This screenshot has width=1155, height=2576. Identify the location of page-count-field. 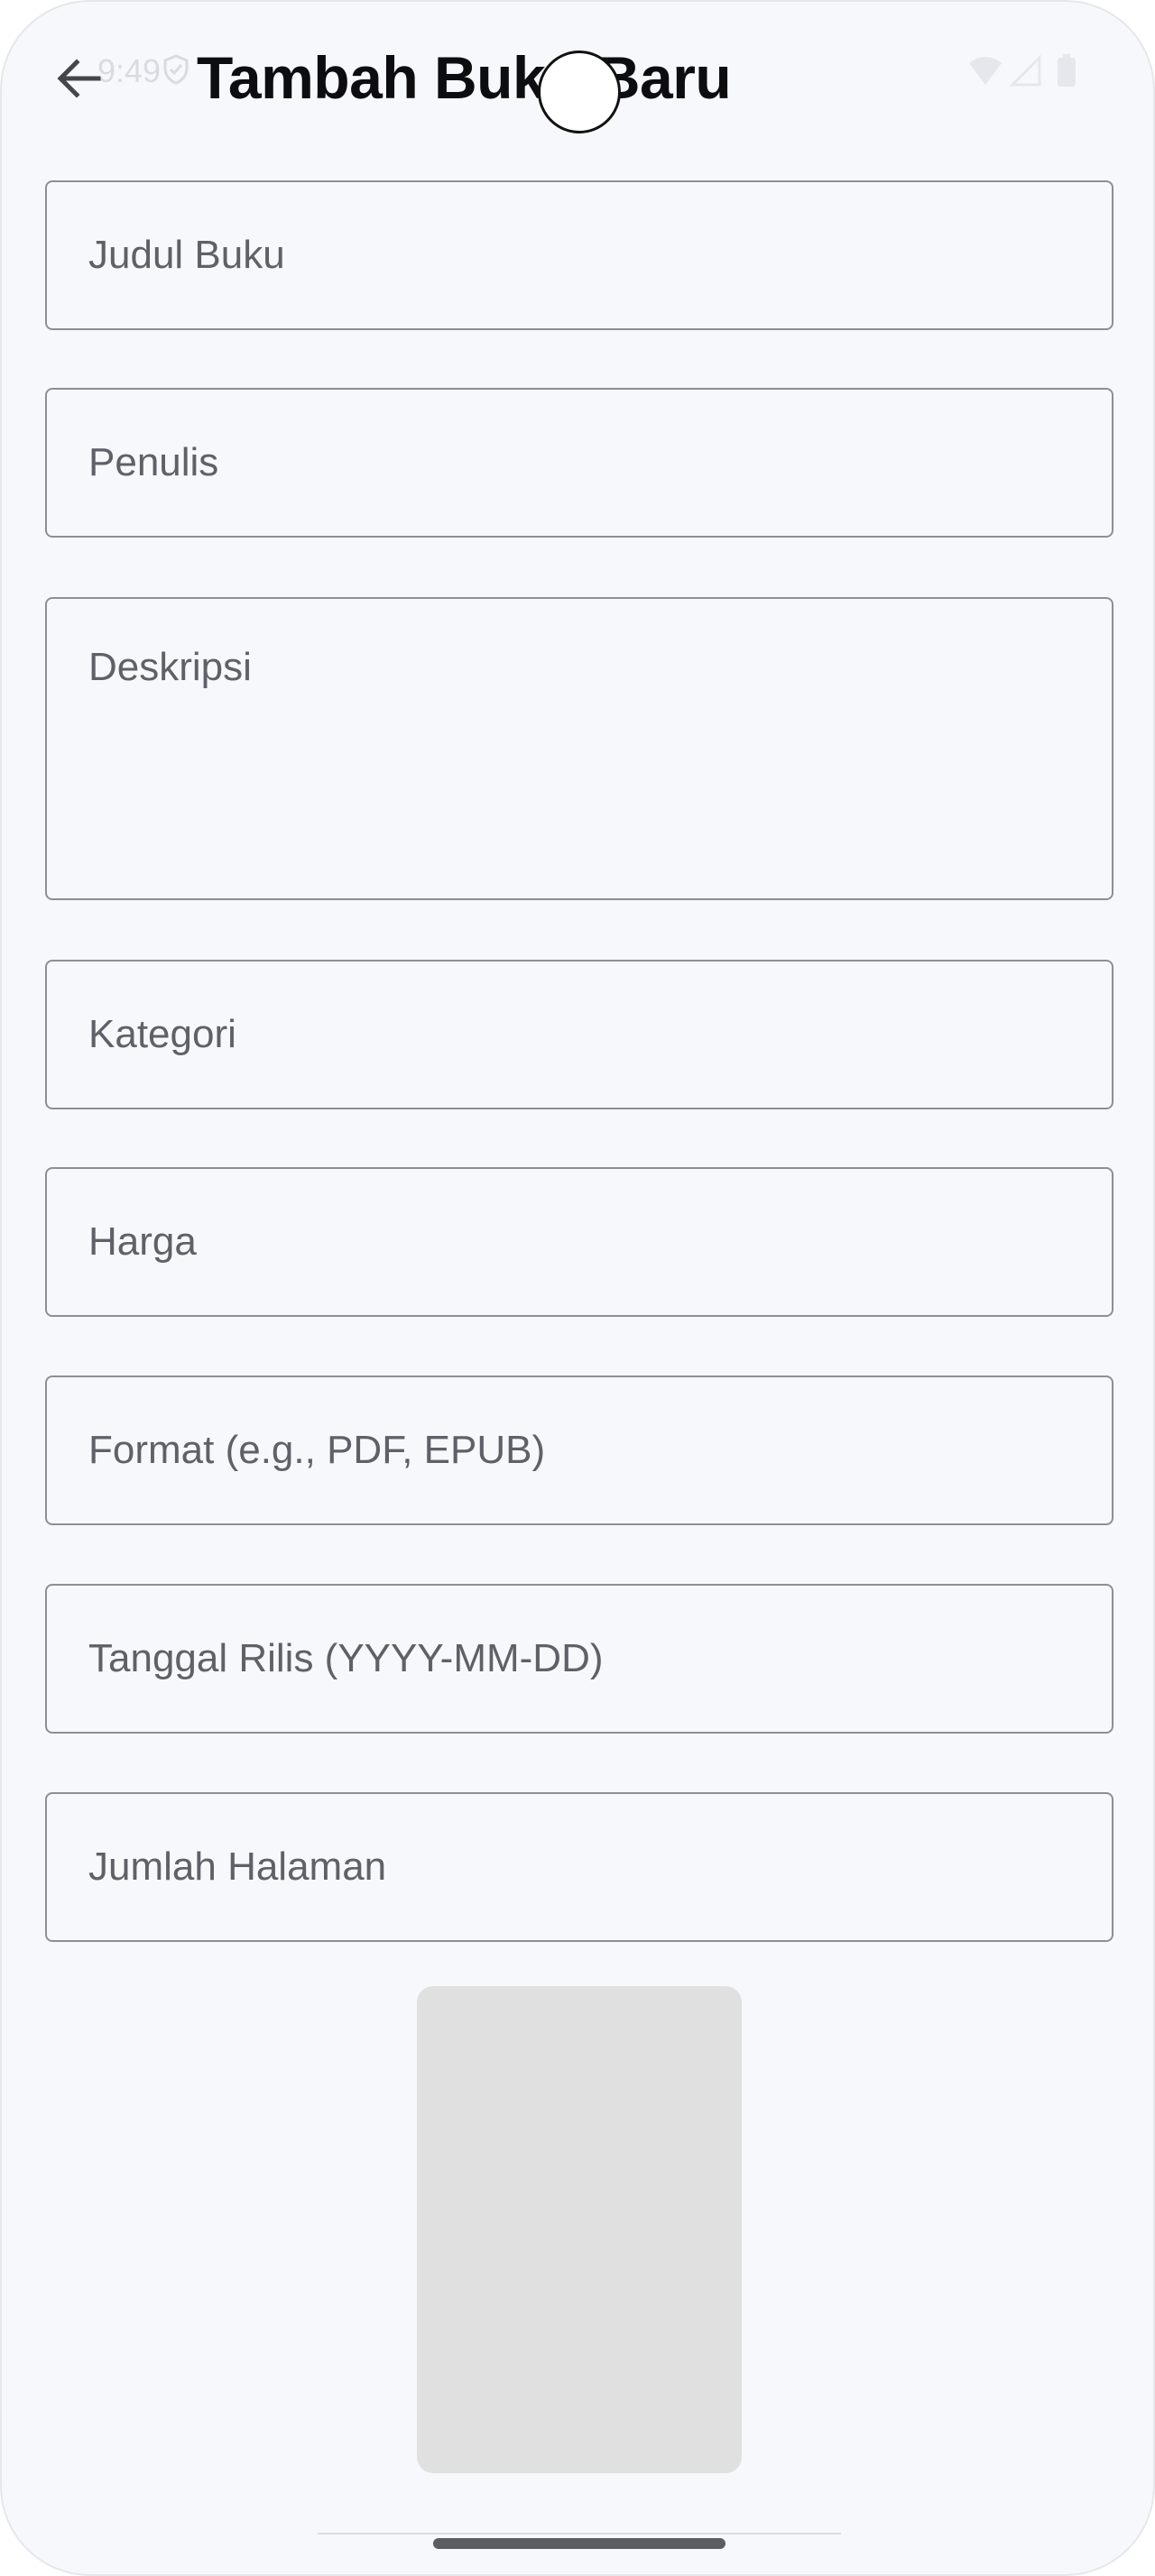
(579, 1867).